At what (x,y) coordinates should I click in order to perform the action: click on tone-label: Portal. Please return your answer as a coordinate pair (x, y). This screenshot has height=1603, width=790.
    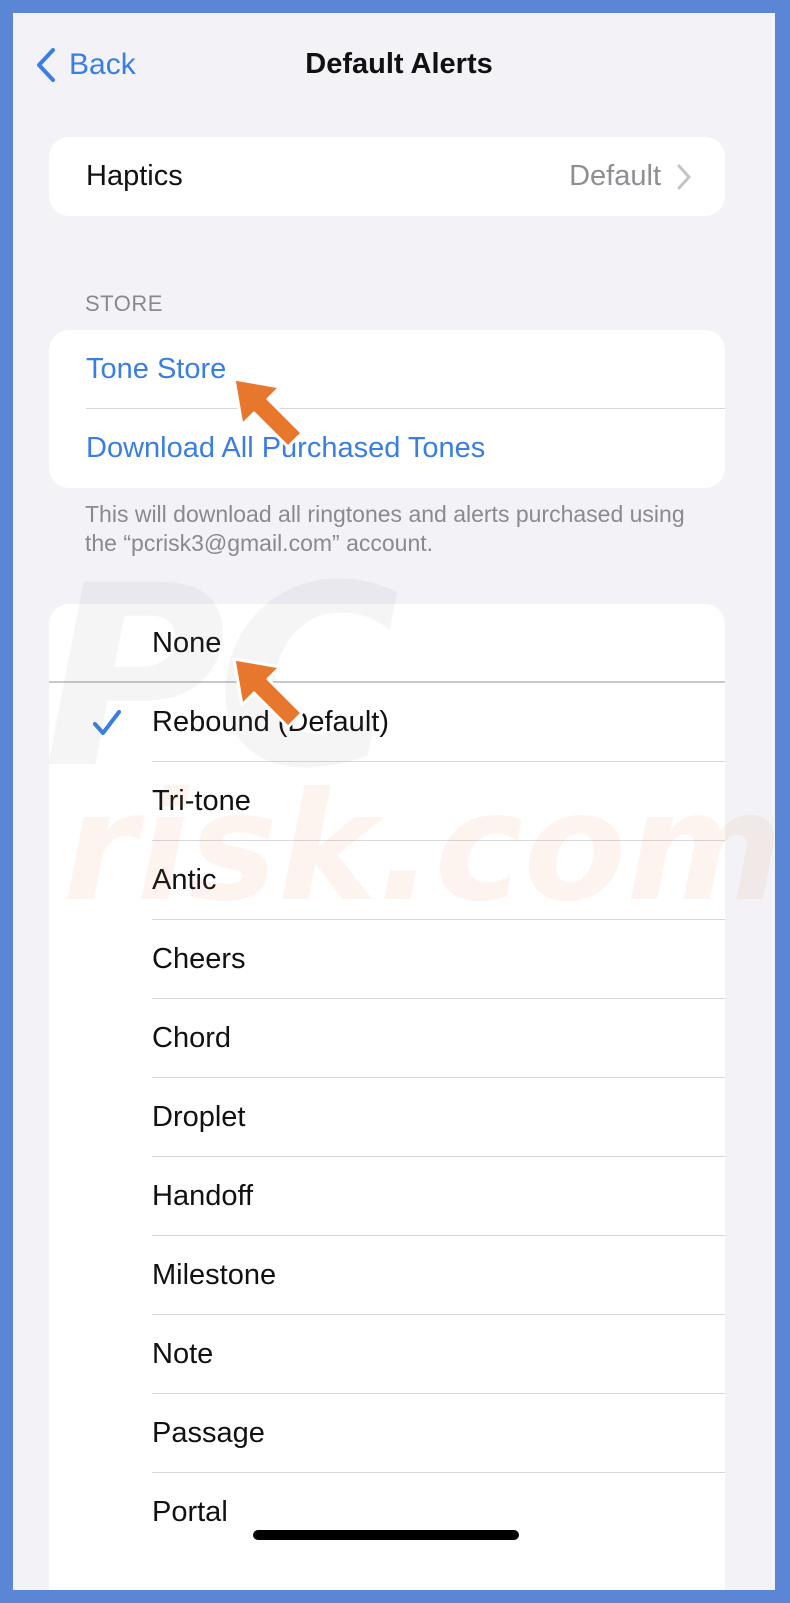
    Looking at the image, I should click on (190, 1512).